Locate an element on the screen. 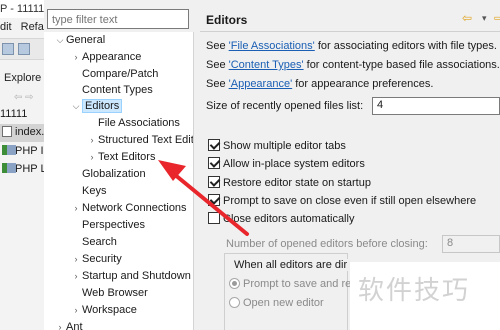 The width and height of the screenshot is (500, 330). content-types-link: 'Content Types' is located at coordinates (266, 65).